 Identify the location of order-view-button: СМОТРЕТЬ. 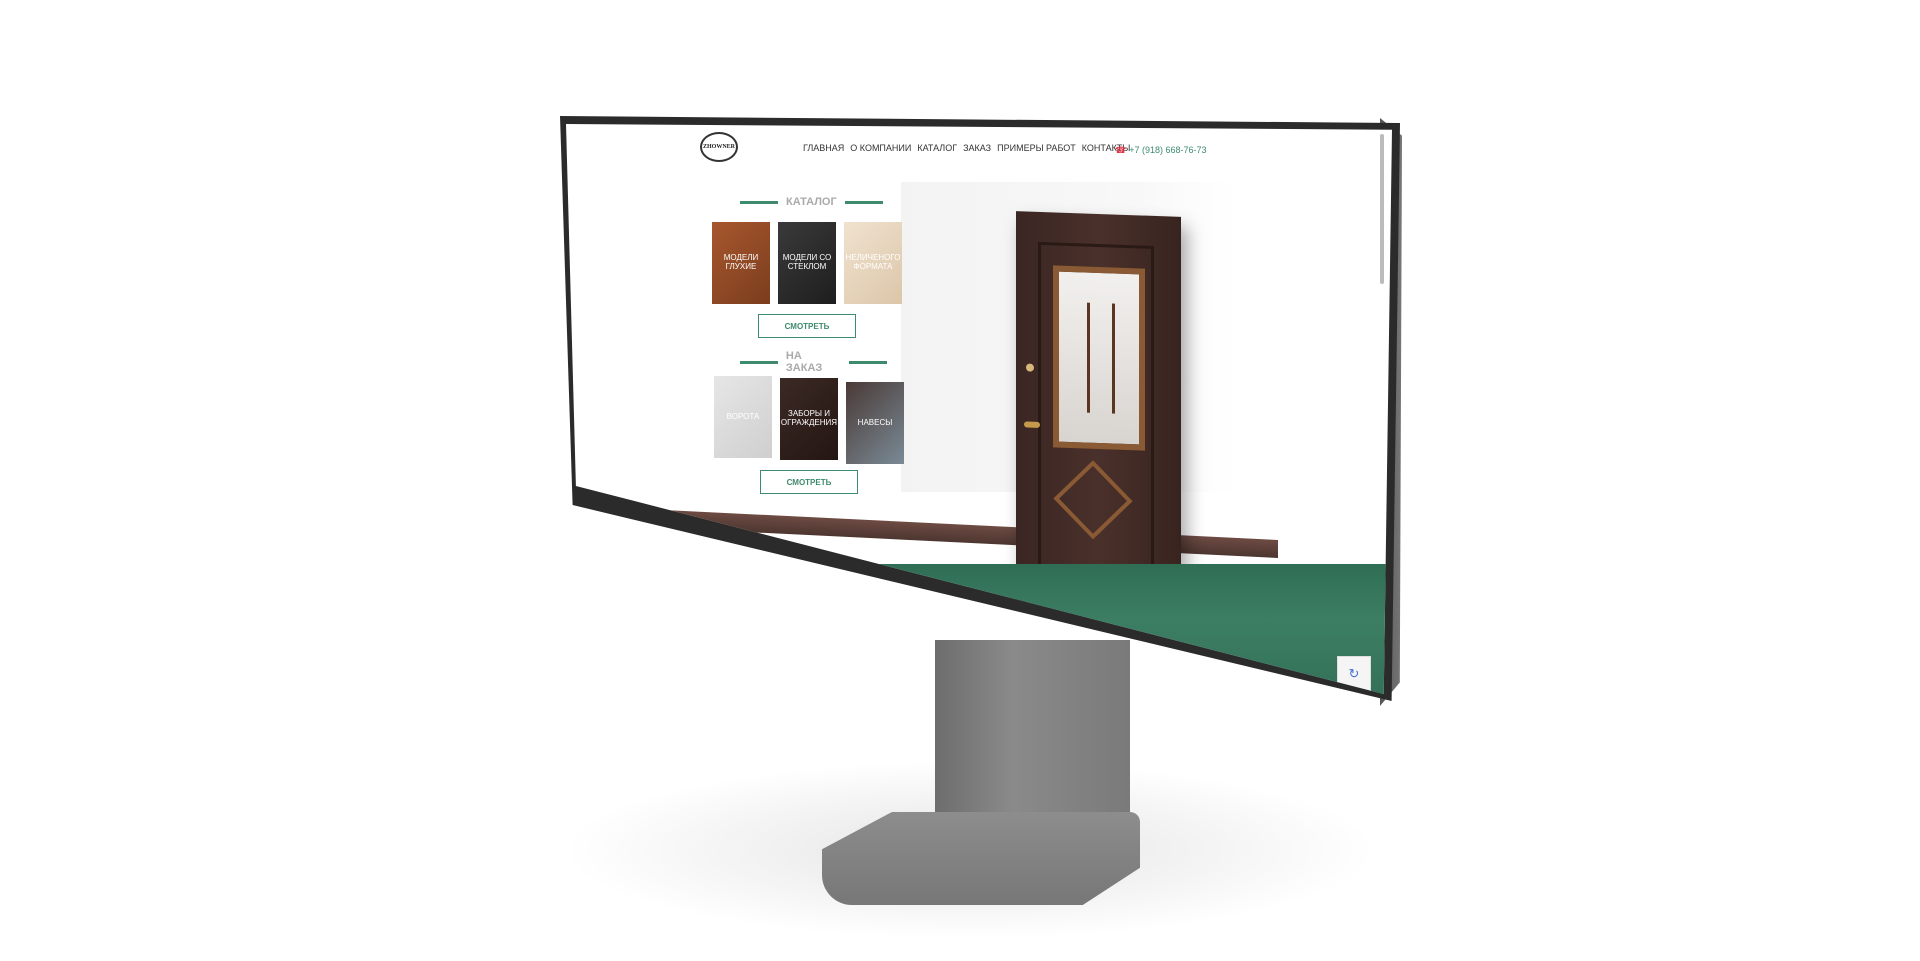
(809, 482).